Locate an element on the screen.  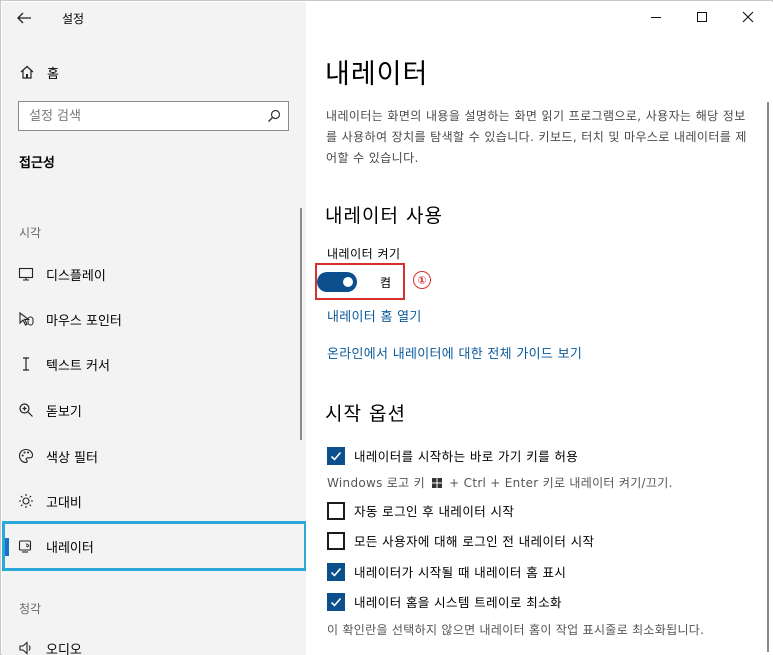
close-icon is located at coordinates (748, 17).